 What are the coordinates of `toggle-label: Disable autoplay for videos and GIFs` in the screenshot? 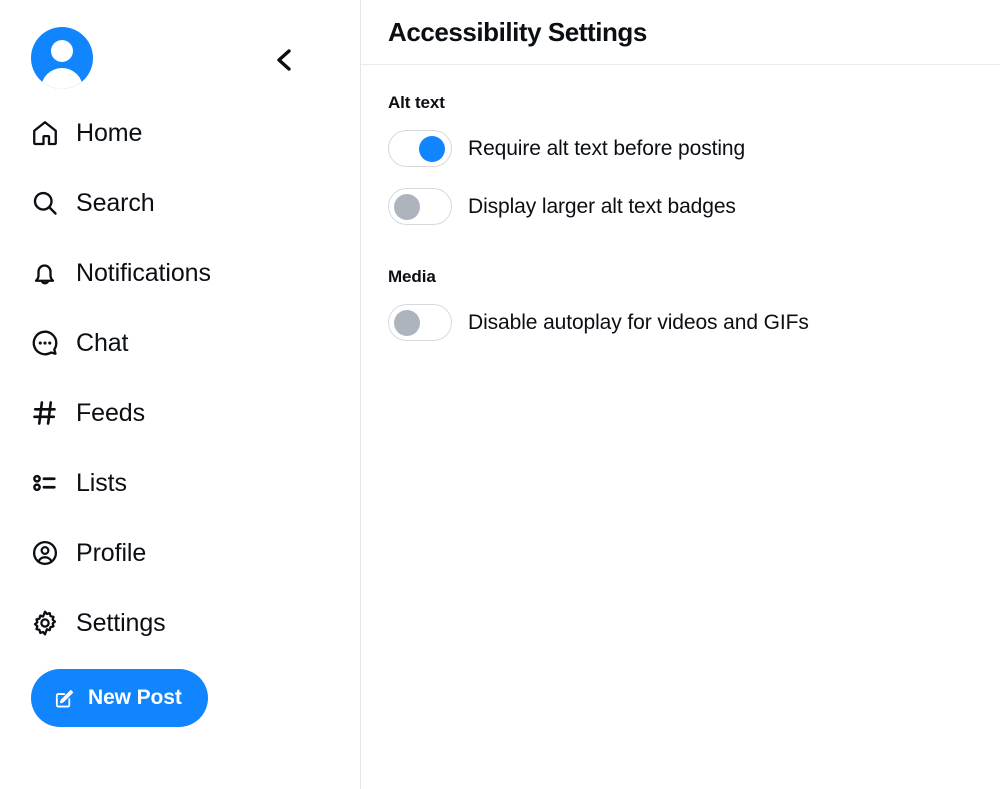 It's located at (638, 322).